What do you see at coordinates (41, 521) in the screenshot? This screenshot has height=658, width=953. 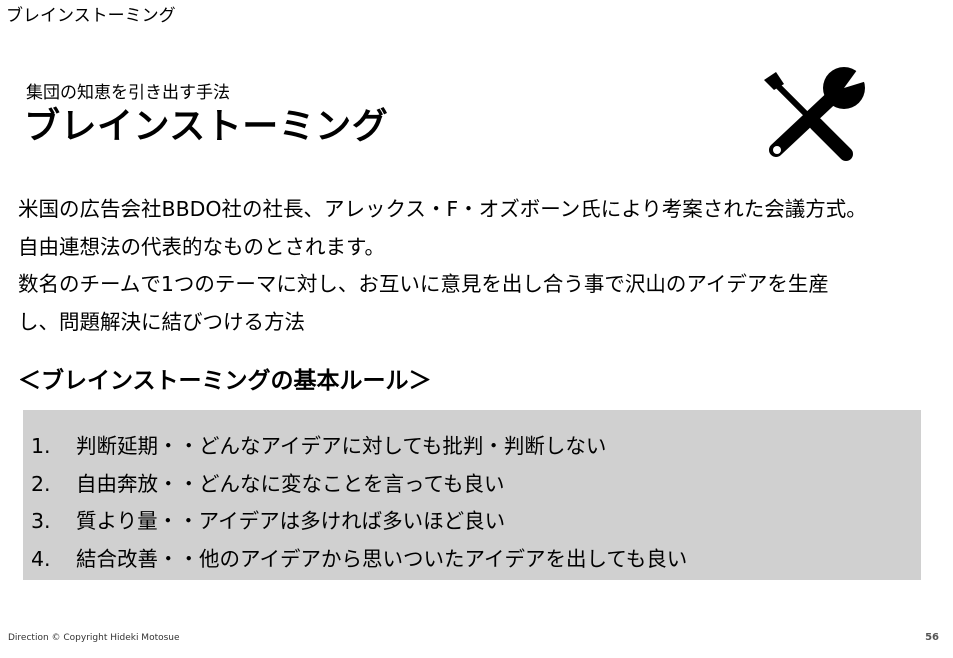 I see `rule-number: 3.` at bounding box center [41, 521].